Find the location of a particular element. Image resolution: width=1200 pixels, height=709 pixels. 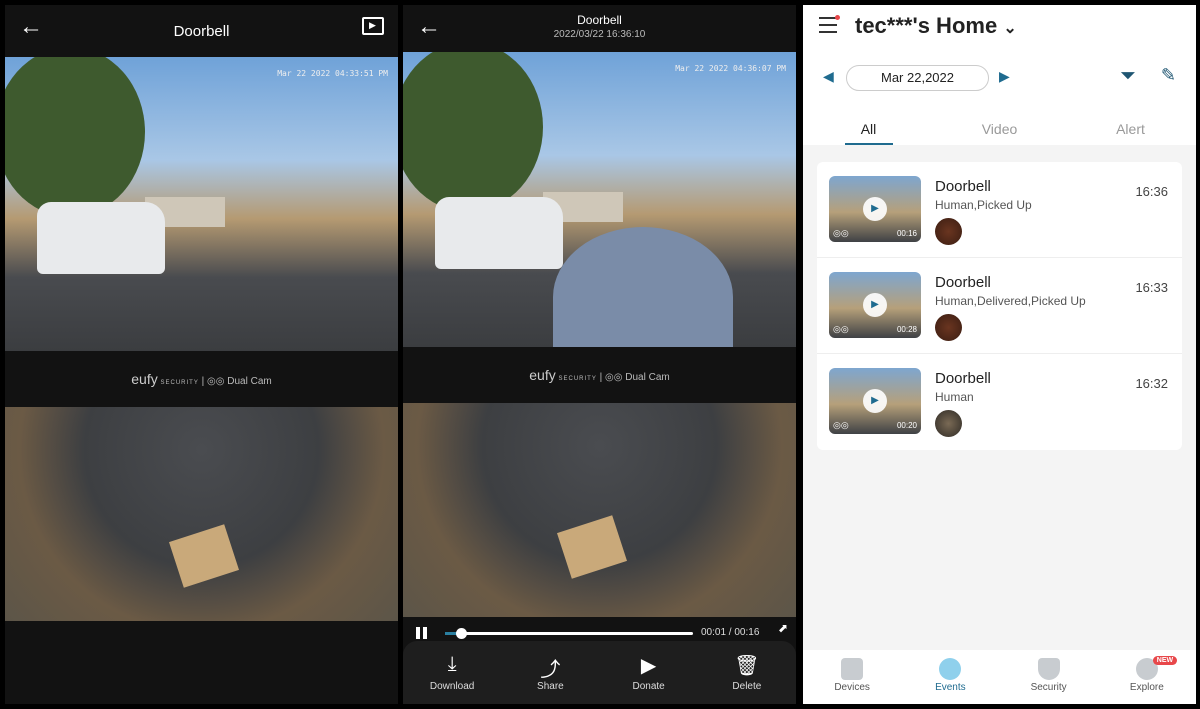

timestamp-overlay: Mar 22 2022 04:33:51 PM is located at coordinates (332, 73).